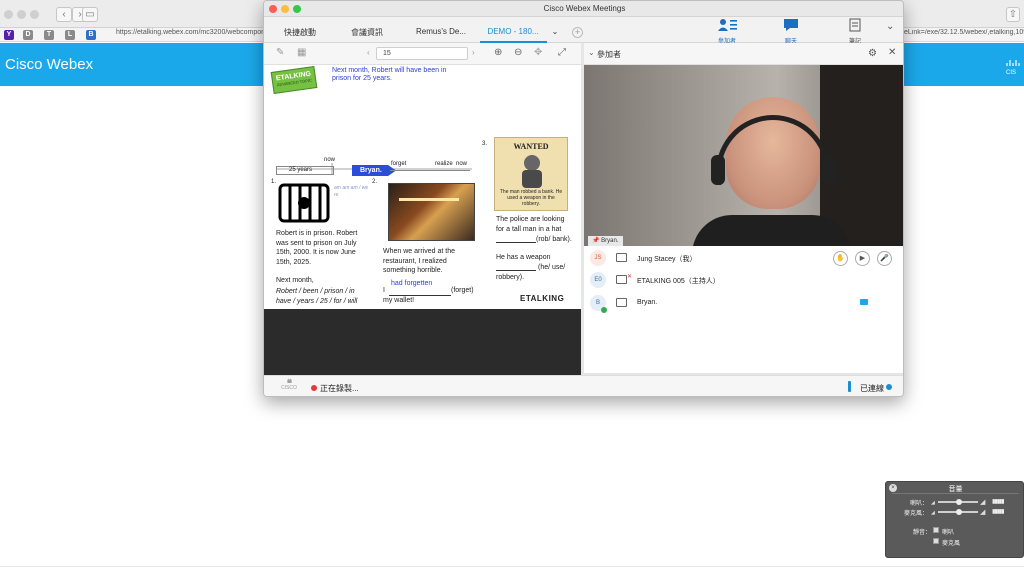 The height and width of the screenshot is (571, 1024). What do you see at coordinates (621, 279) in the screenshot?
I see `computer-audio-muted-icon` at bounding box center [621, 279].